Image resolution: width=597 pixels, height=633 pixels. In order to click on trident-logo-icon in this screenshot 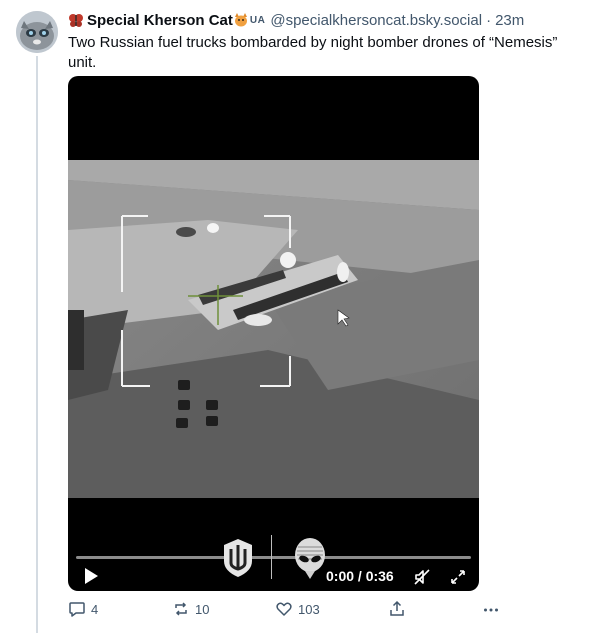, I will do `click(238, 558)`.